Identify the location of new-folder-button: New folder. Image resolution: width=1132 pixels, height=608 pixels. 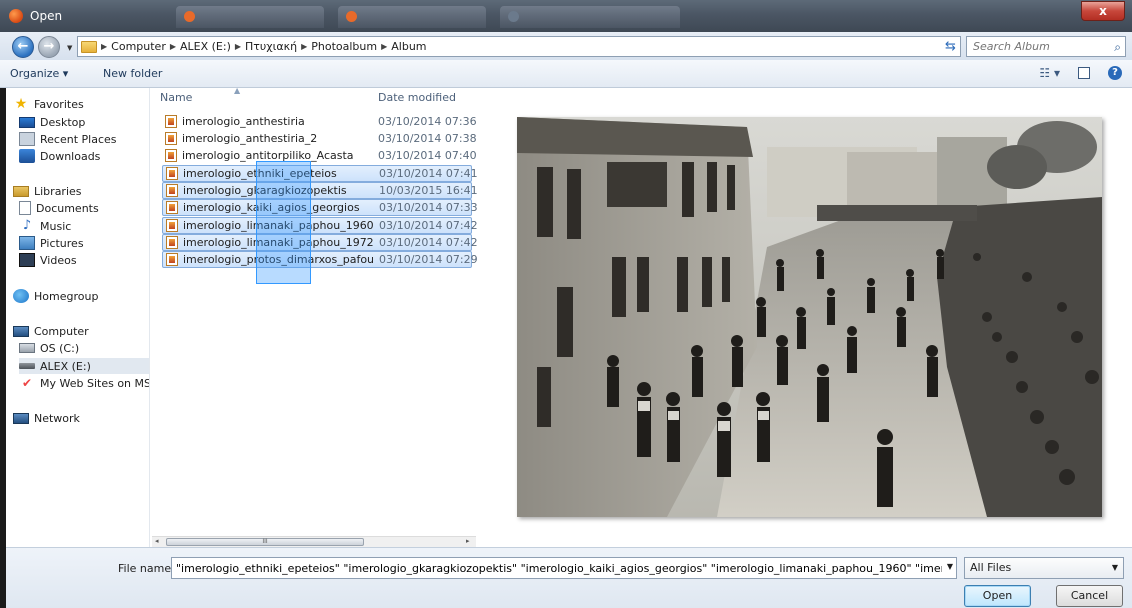
(132, 73).